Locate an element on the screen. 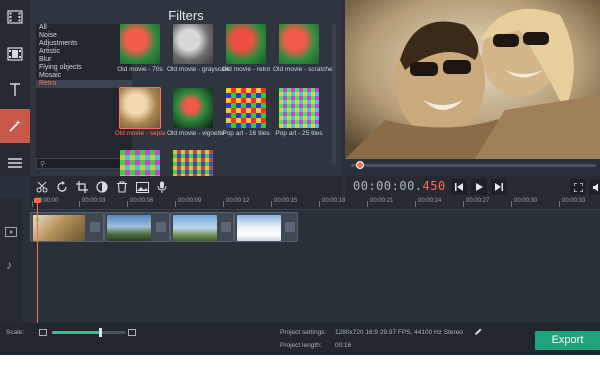 The width and height of the screenshot is (600, 386). fullscreen-button is located at coordinates (578, 187).